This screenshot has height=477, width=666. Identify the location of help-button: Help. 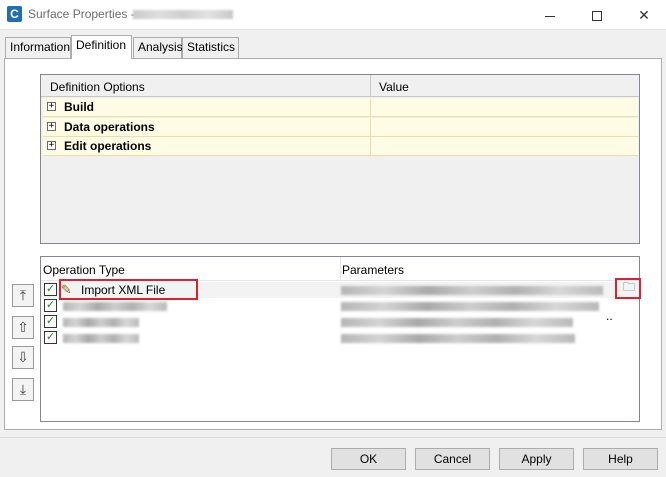
(620, 459).